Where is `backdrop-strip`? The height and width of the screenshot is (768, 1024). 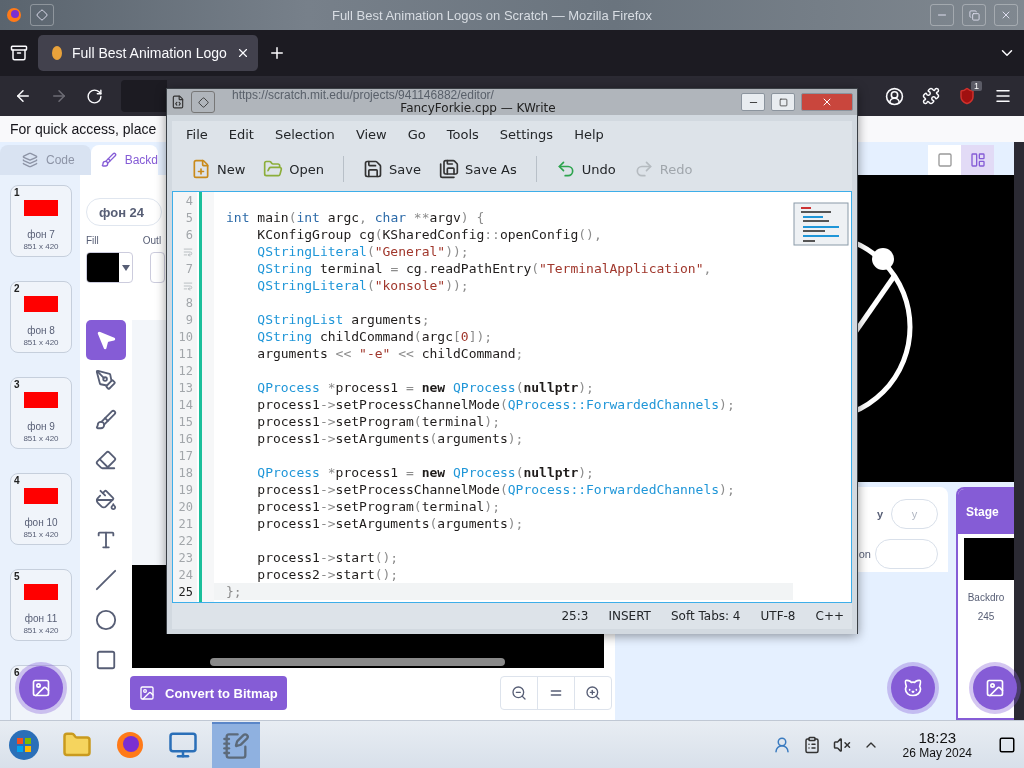 backdrop-strip is located at coordinates (368, 651).